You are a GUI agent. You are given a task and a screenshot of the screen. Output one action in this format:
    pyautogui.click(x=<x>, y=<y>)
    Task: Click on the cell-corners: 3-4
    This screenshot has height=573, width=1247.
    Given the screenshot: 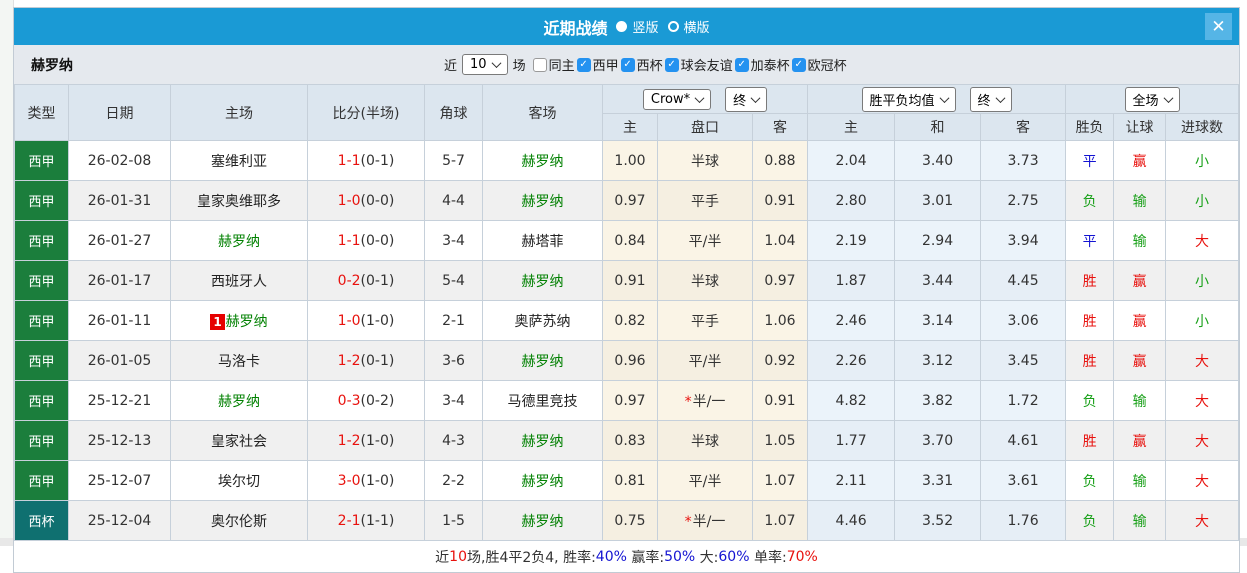 What is the action you would take?
    pyautogui.click(x=454, y=401)
    